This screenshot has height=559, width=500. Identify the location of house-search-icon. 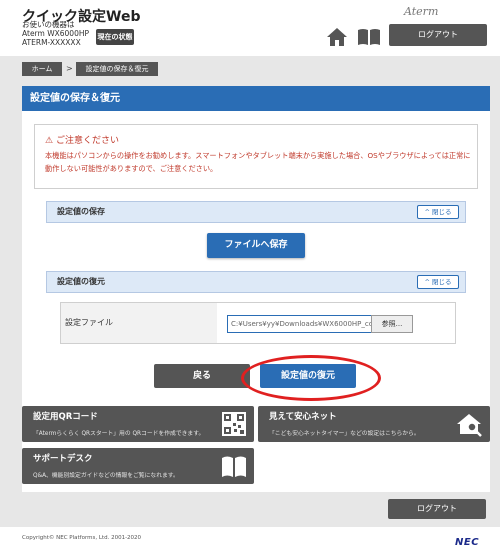
(470, 424).